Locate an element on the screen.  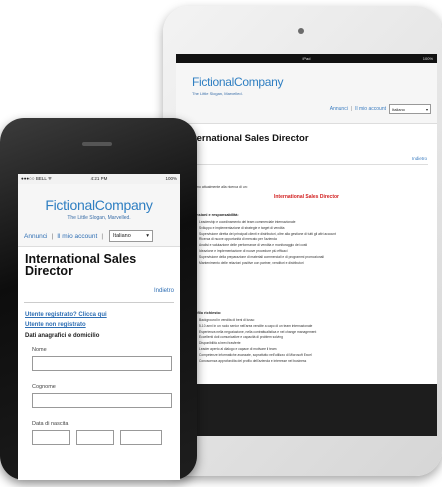
iphone-status-bar: ●●●○○ BELL ᯤ 4:21 PM 100% is located at coordinates (99, 179).